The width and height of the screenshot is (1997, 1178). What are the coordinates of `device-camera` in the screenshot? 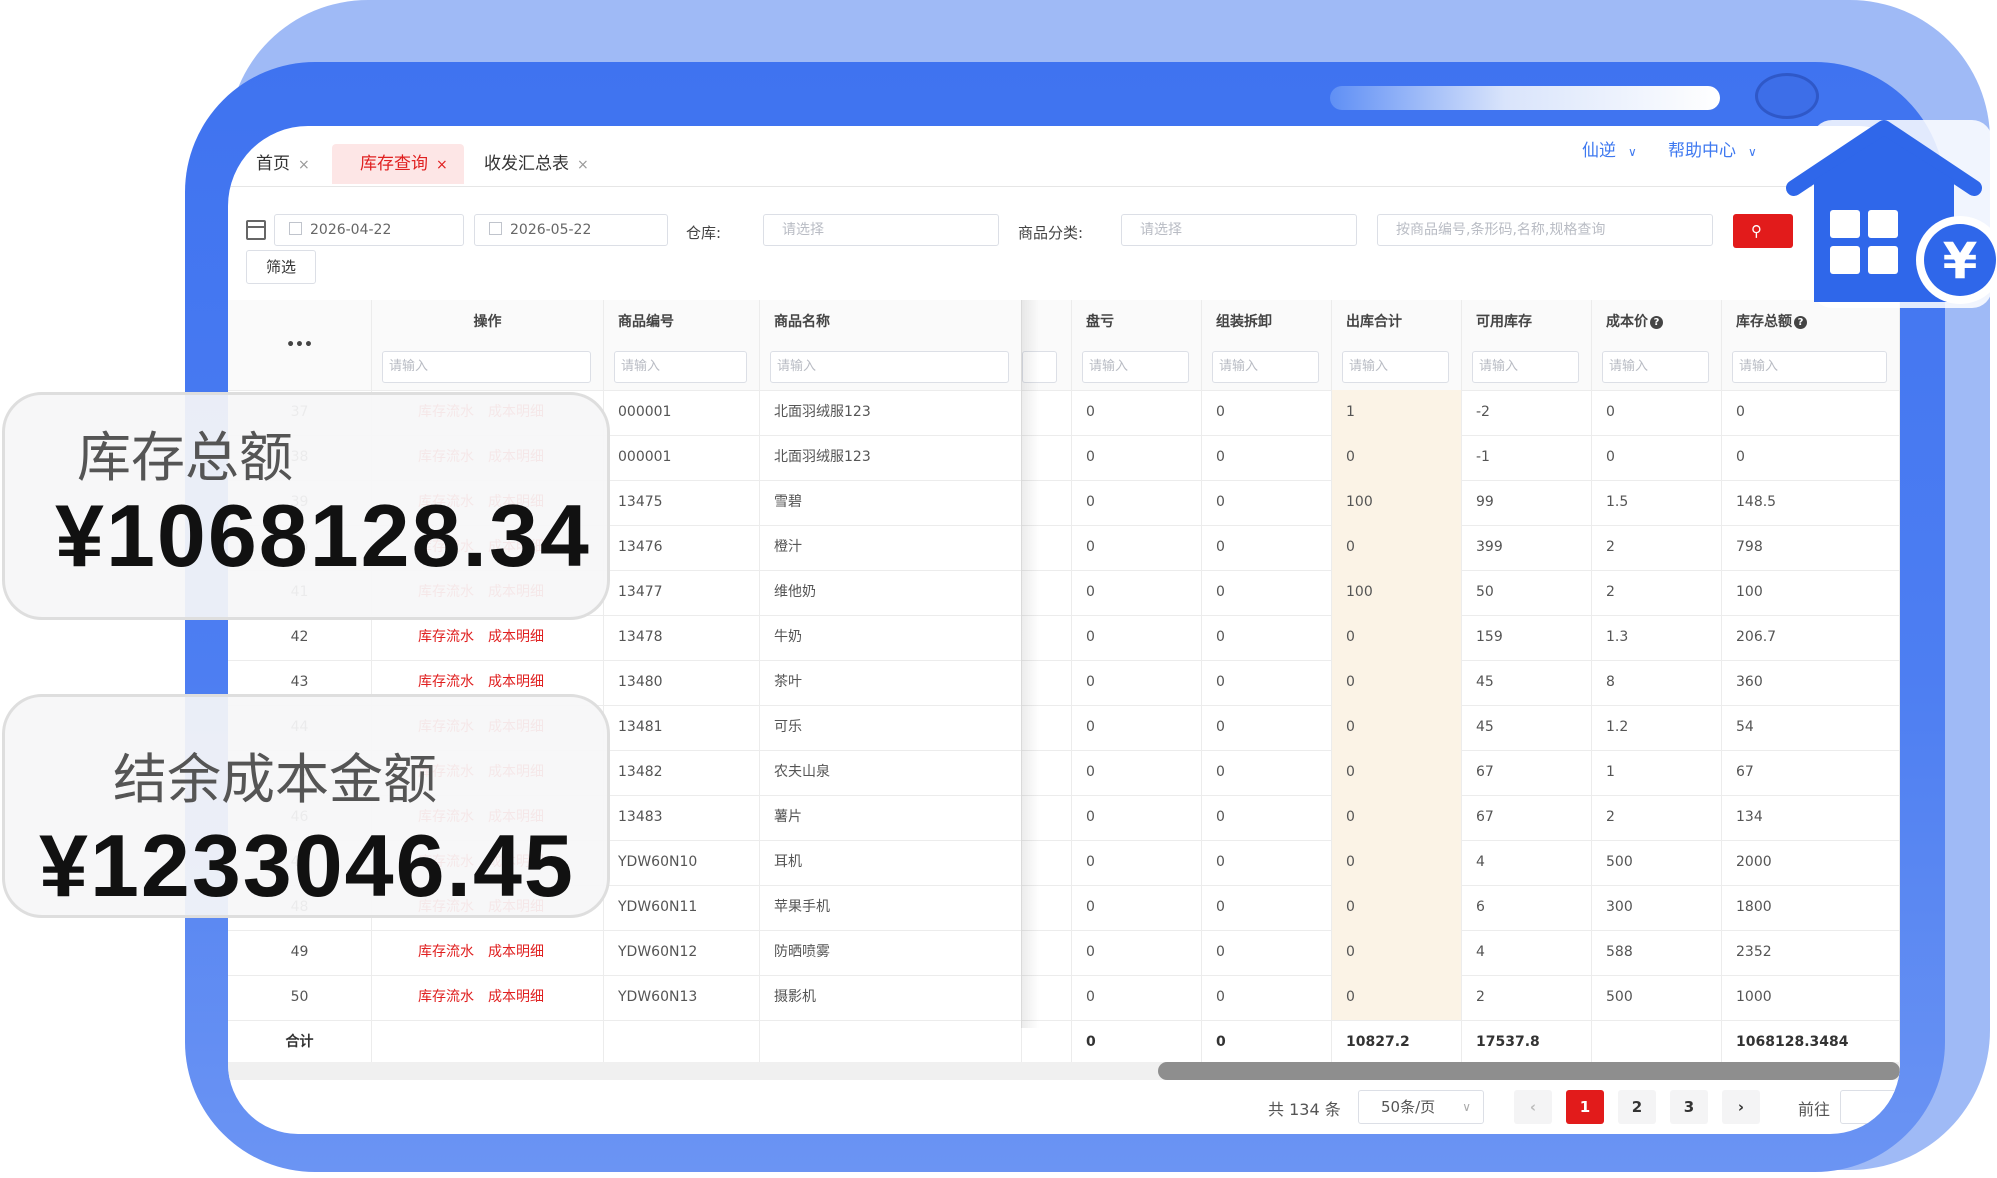 It's located at (1787, 96).